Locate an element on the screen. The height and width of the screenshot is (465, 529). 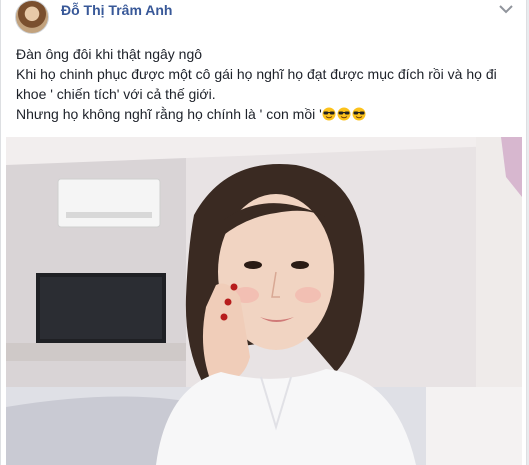
author-name: Đỗ Thị Trâm Anh is located at coordinates (116, 10).